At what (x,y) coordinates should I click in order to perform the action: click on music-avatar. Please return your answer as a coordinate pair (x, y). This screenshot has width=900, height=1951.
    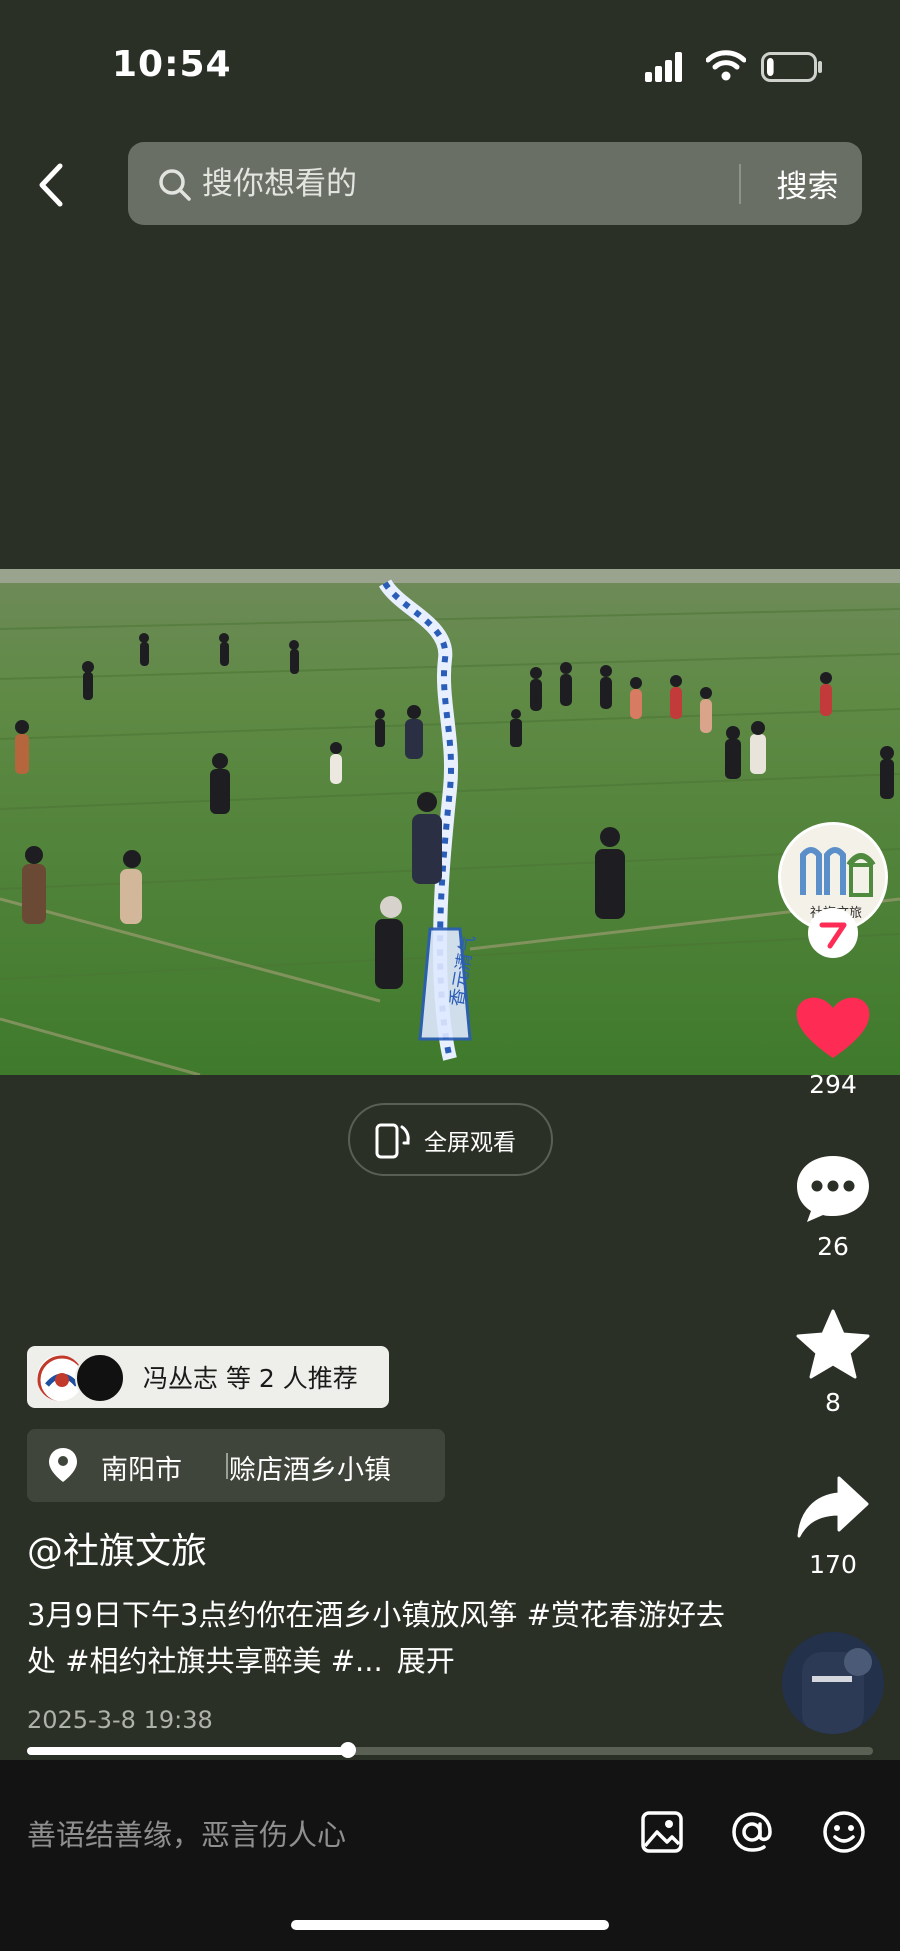
    Looking at the image, I should click on (833, 1683).